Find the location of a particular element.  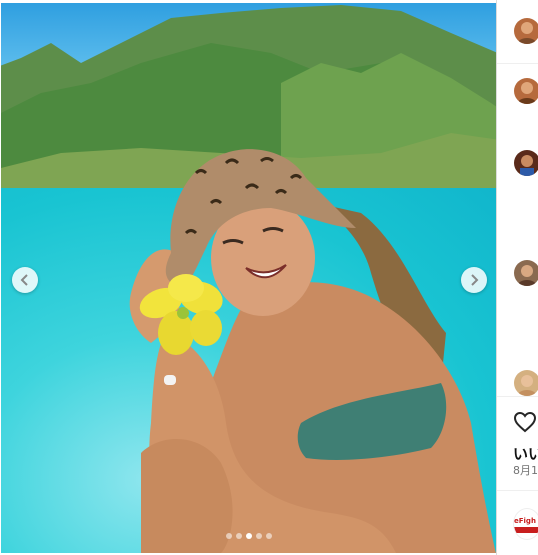

post-date: 8月1 is located at coordinates (525, 470).